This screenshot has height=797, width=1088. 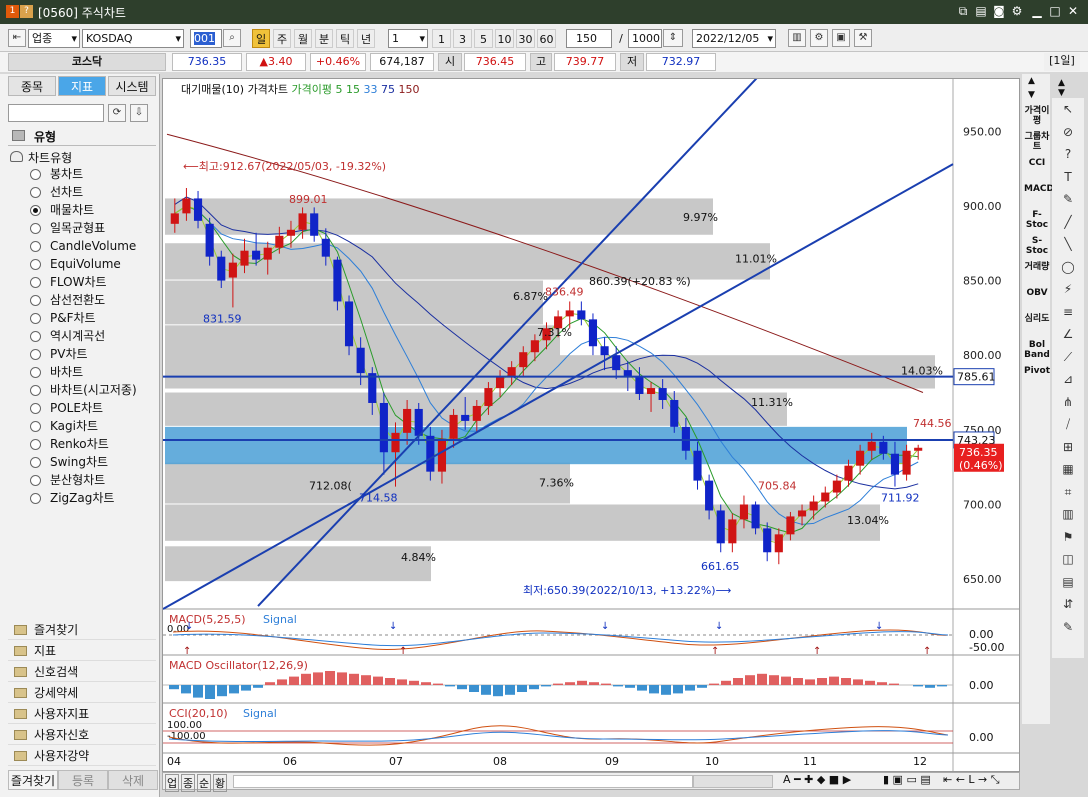 I want to click on item-search-input, so click(x=56, y=113).